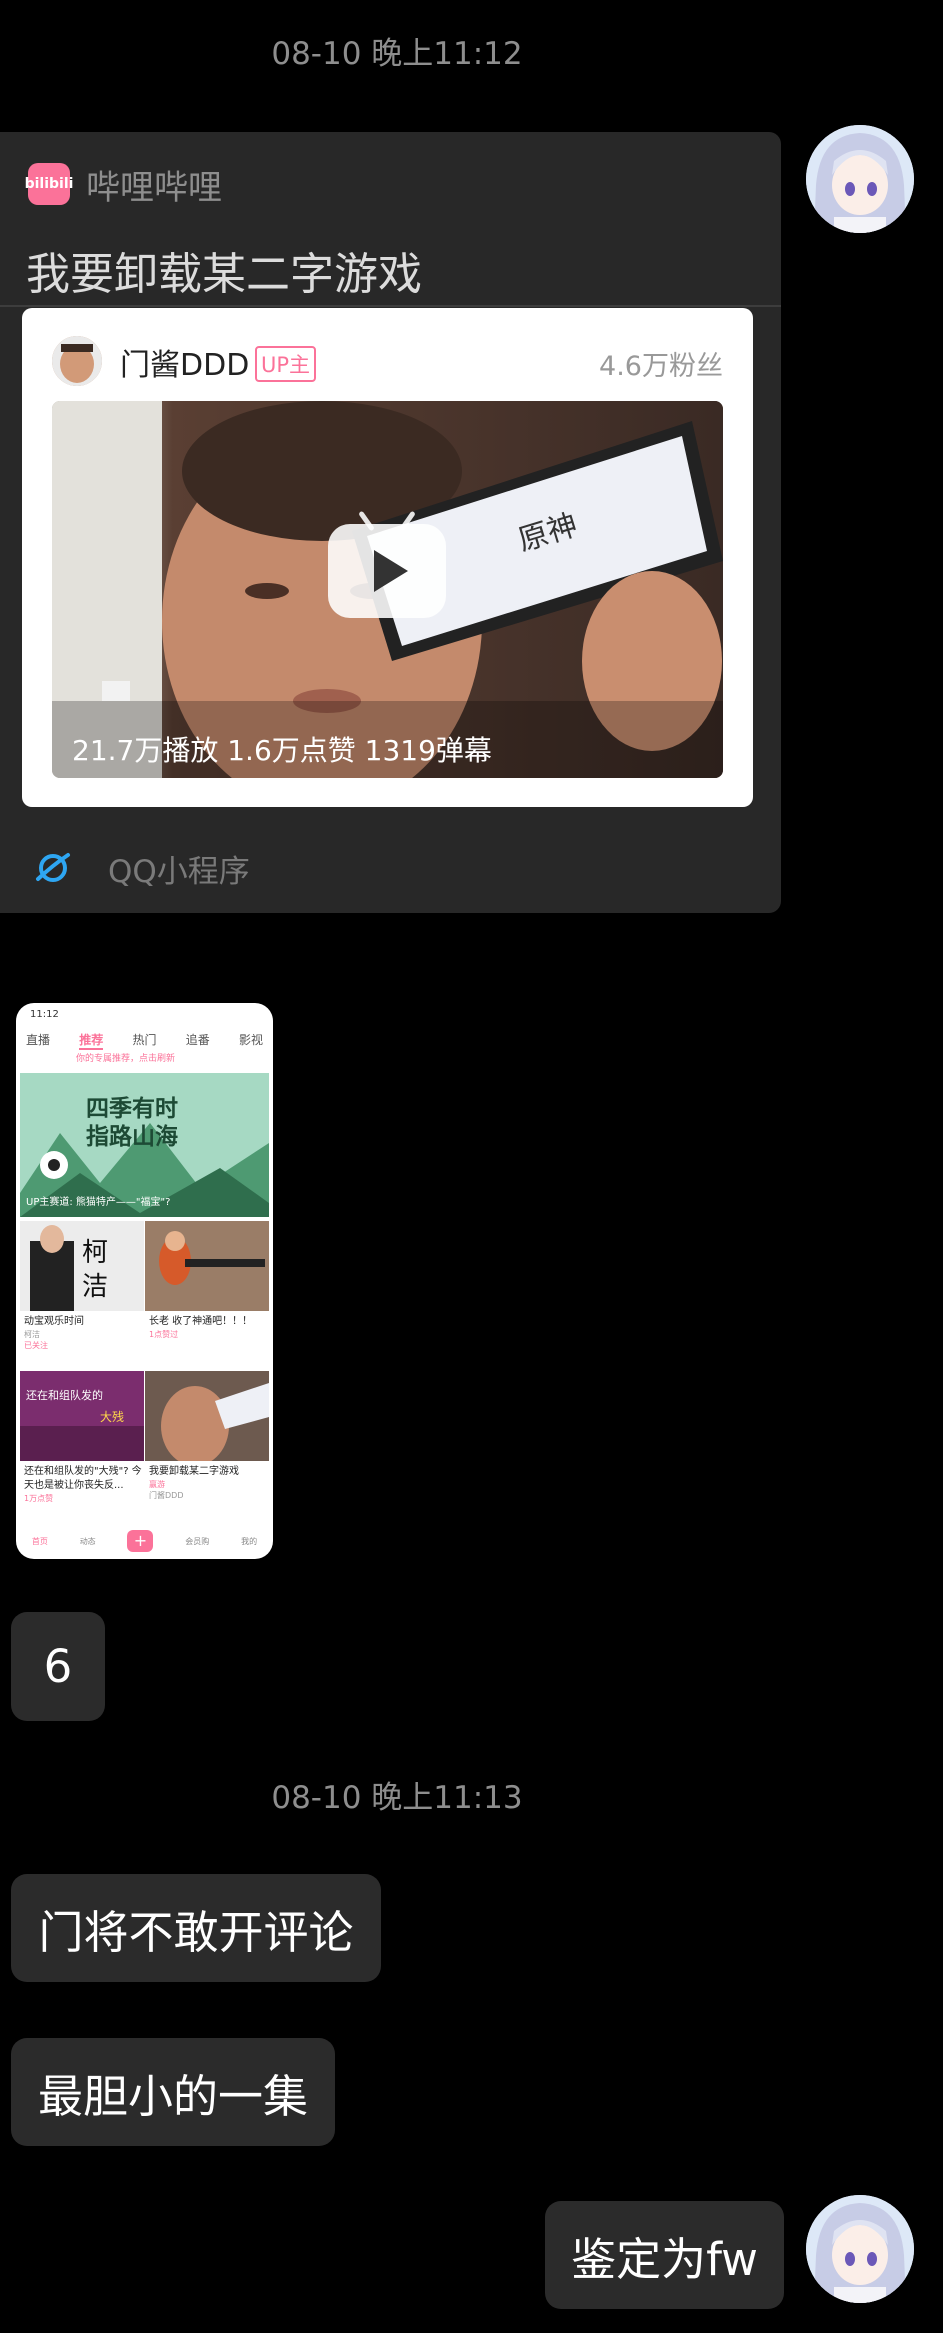 This screenshot has height=2333, width=943. What do you see at coordinates (82, 1333) in the screenshot?
I see `thumb-cell-info: 动宝观乐时间 柯洁 已关注` at bounding box center [82, 1333].